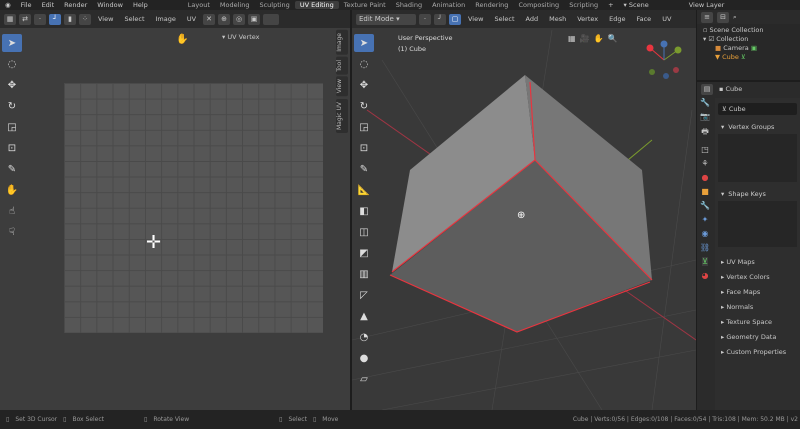 The image size is (800, 429). I want to click on section-normals: ▸ Normals, so click(760, 307).